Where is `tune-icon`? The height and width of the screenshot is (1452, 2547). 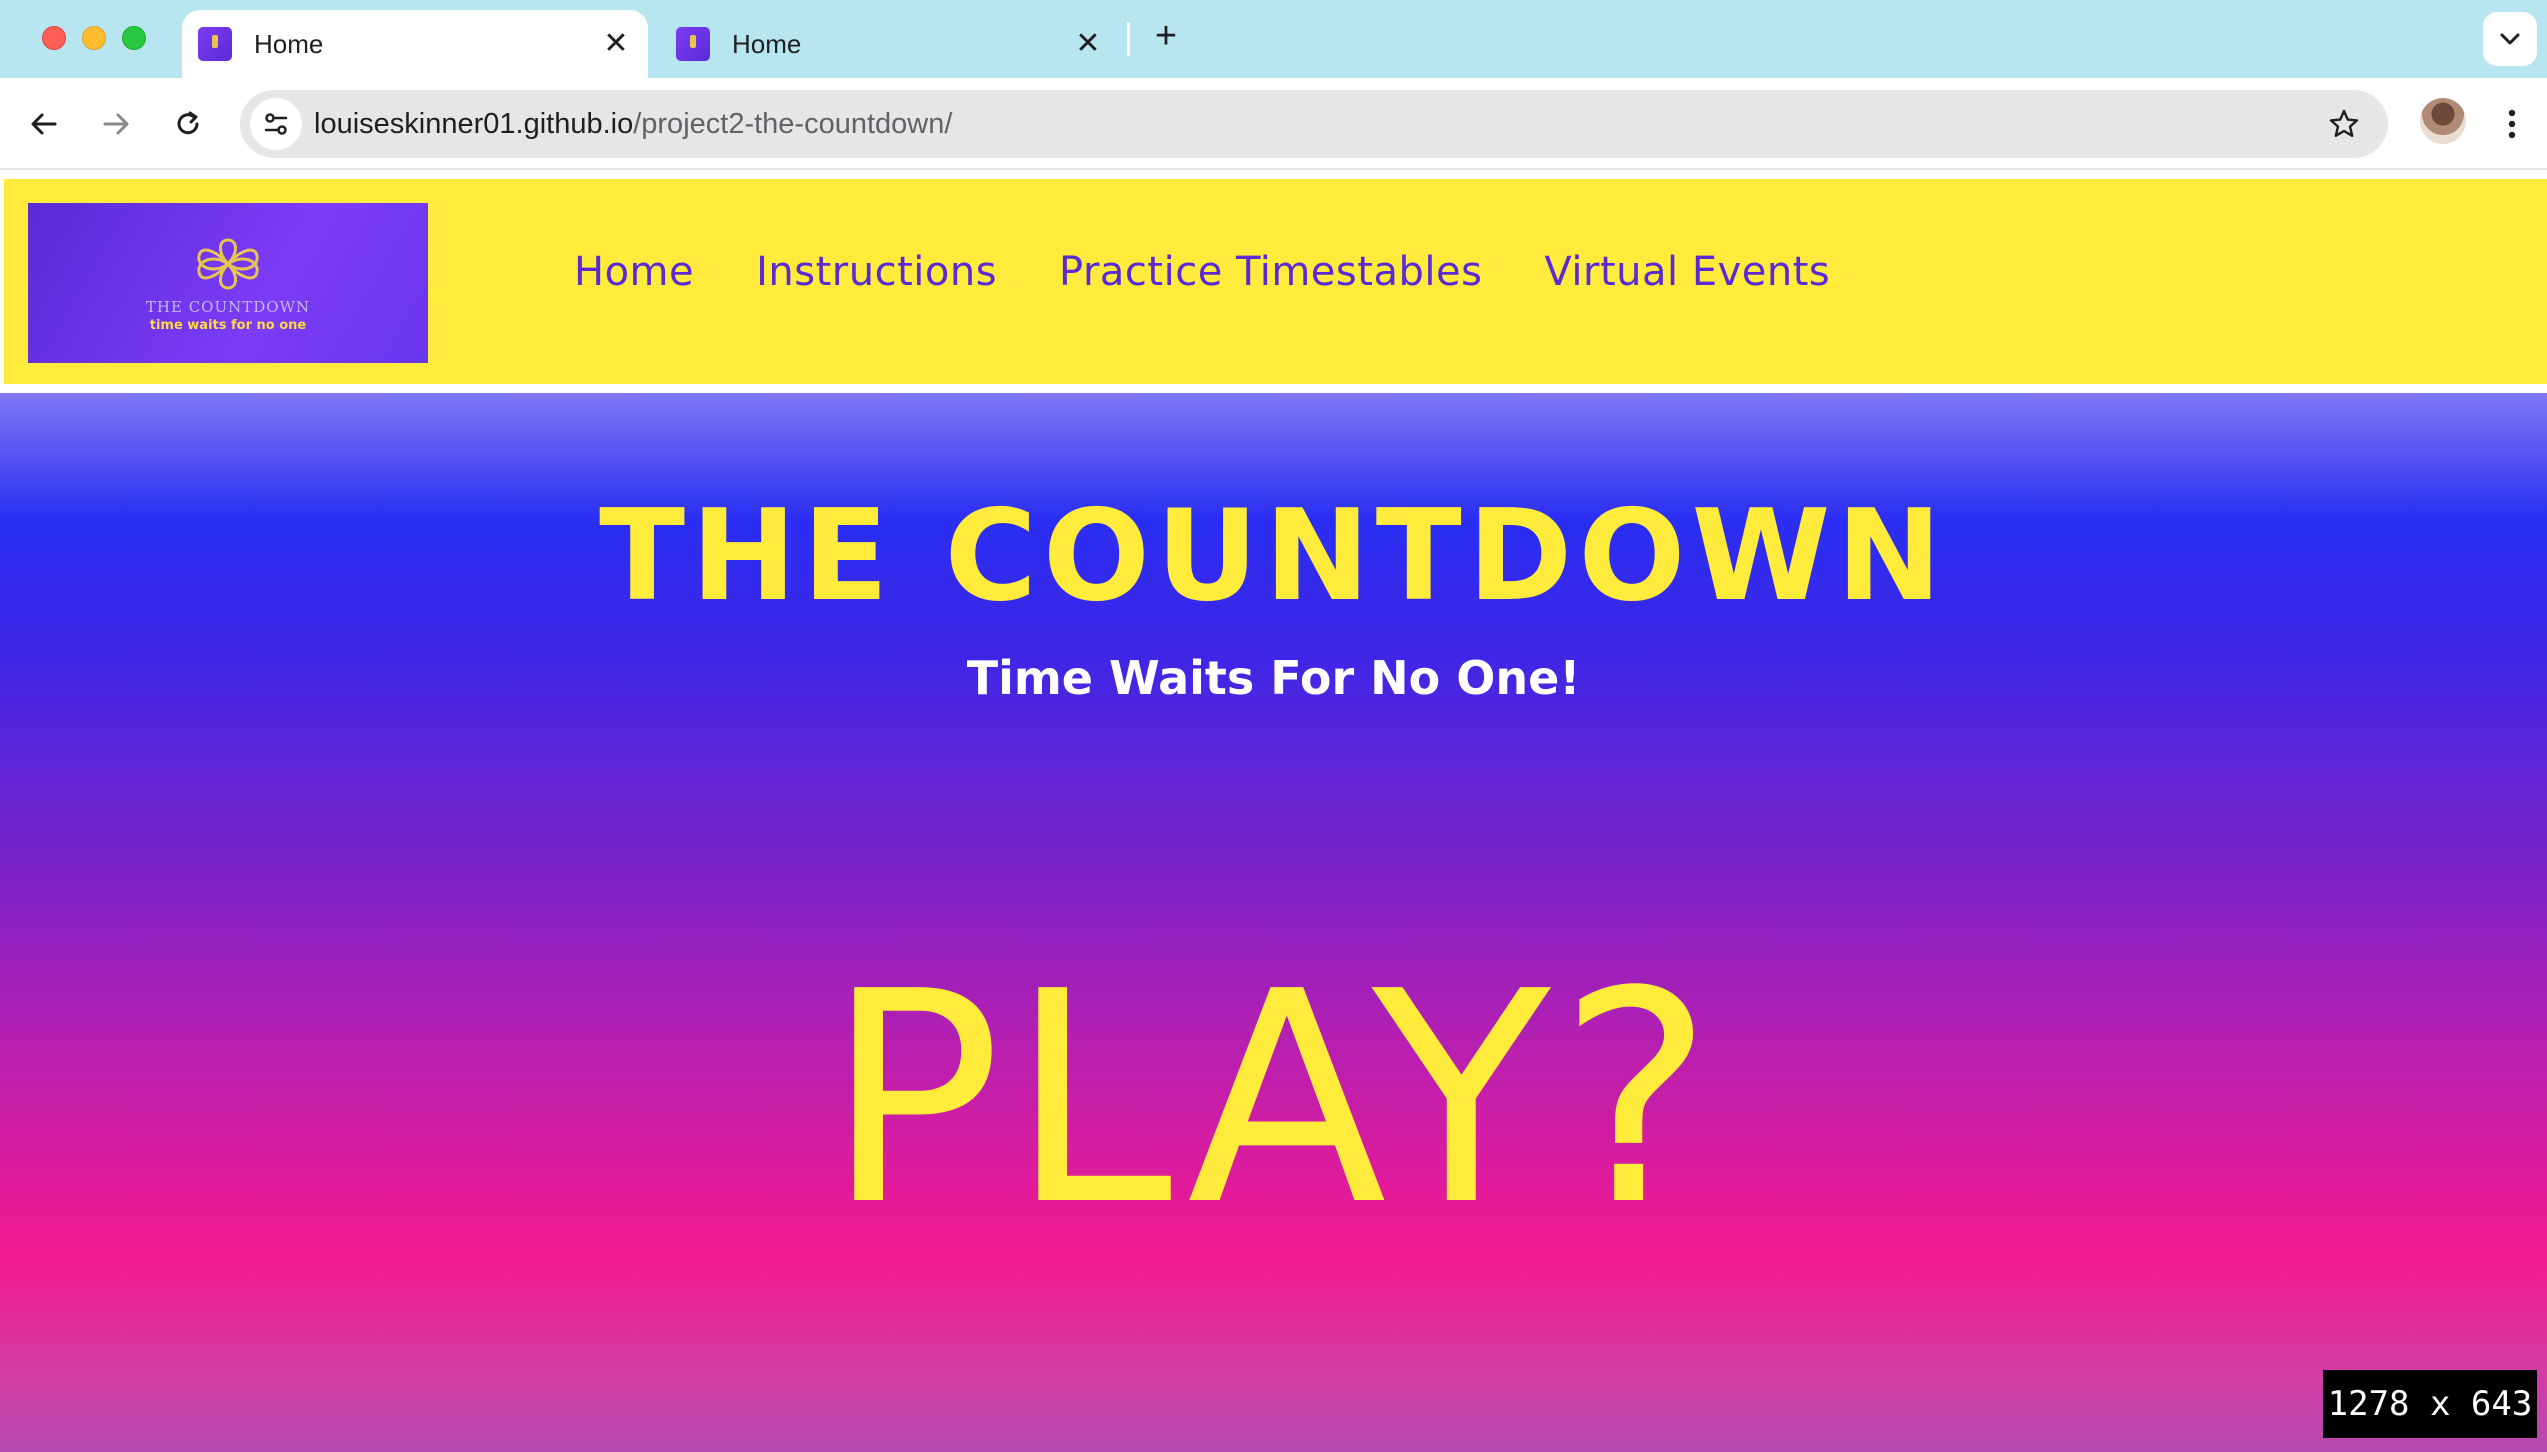
tune-icon is located at coordinates (276, 124).